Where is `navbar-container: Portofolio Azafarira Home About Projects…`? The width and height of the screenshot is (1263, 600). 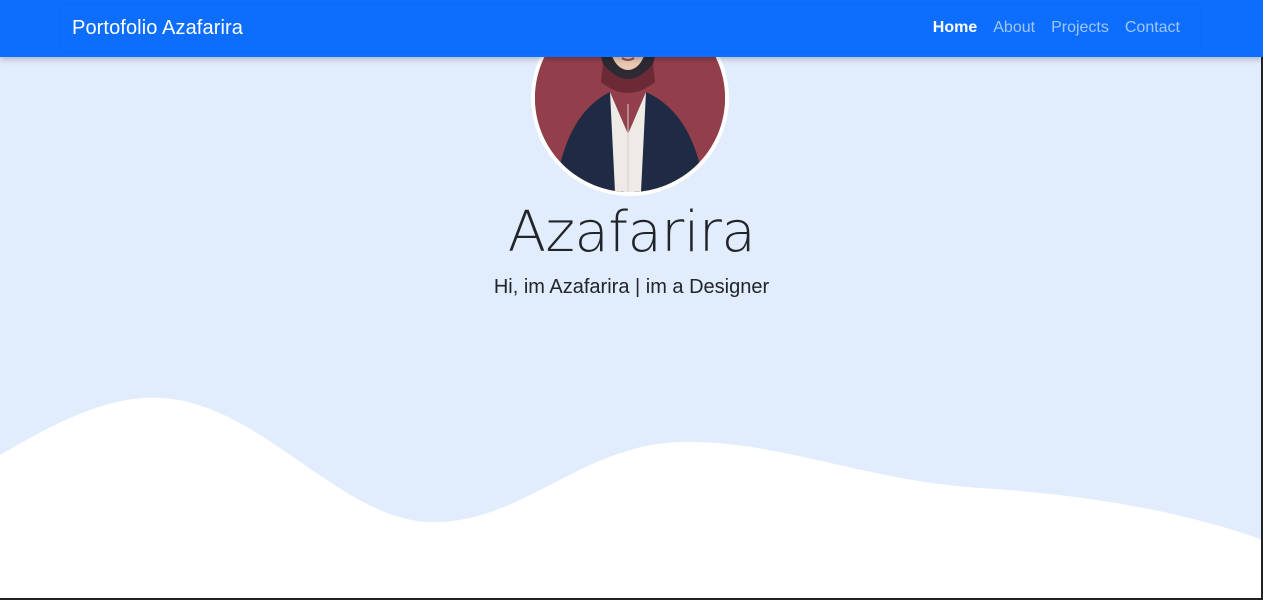 navbar-container: Portofolio Azafarira Home About Projects… is located at coordinates (630, 28).